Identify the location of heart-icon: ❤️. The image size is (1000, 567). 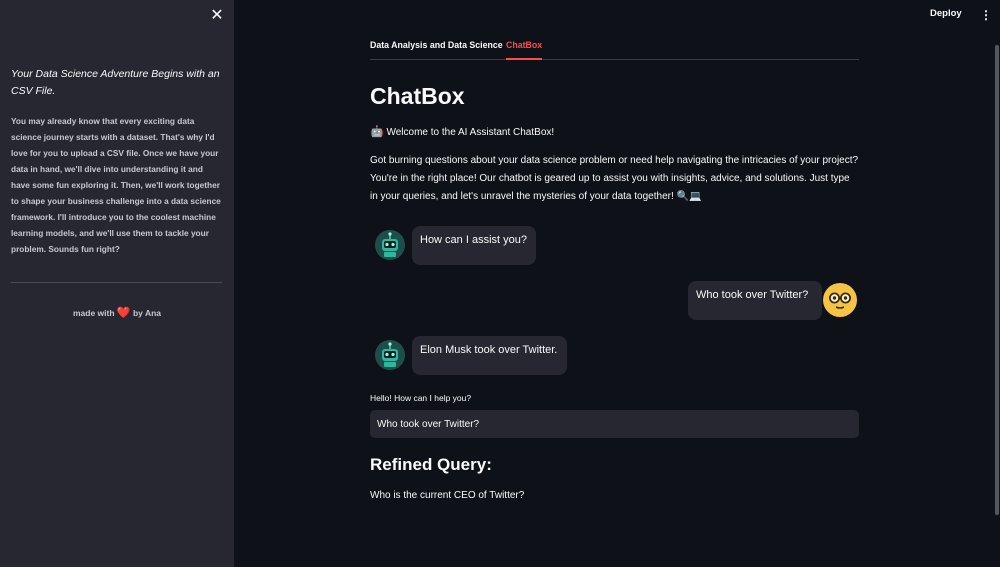
(123, 313).